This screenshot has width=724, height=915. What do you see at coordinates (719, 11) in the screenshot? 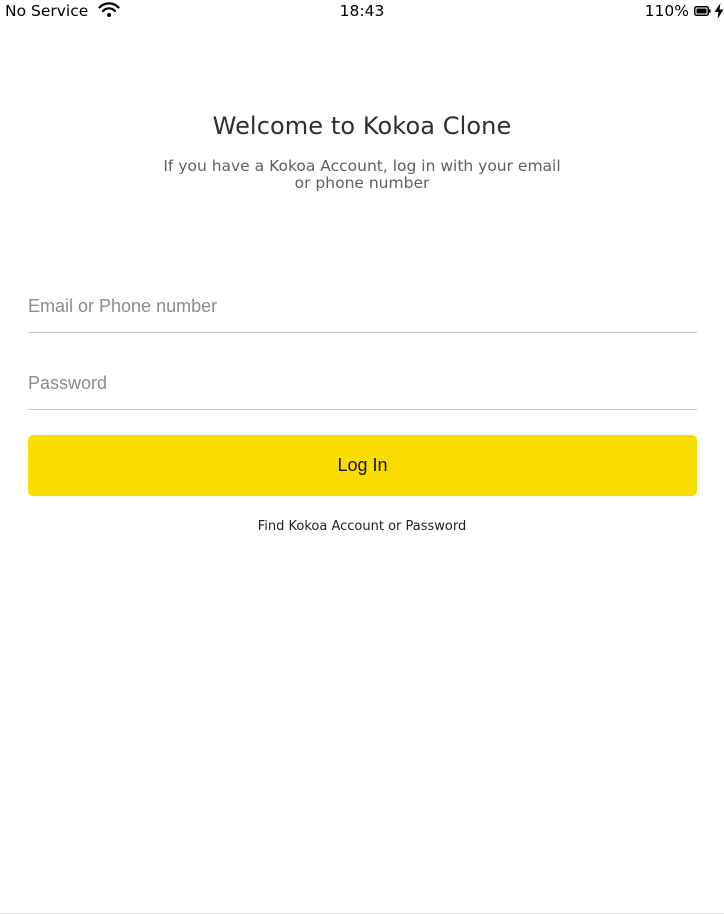
I see `bolt-icon` at bounding box center [719, 11].